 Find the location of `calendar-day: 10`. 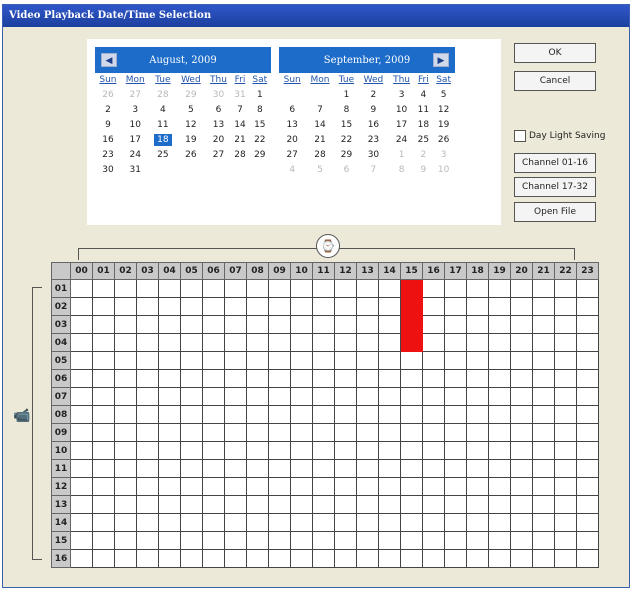

calendar-day: 10 is located at coordinates (443, 169).